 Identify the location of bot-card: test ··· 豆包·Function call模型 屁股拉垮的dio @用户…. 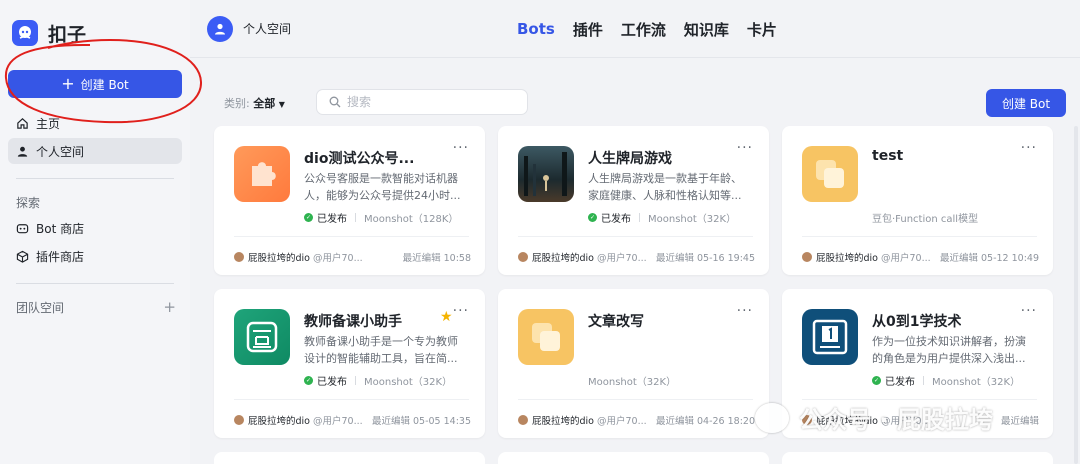
(917, 200).